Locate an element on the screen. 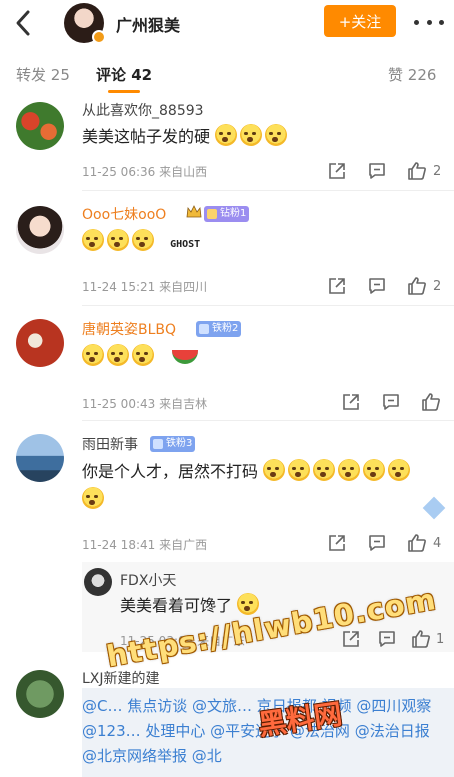  reply-text-content: 美美看着可馋了 is located at coordinates (176, 605).